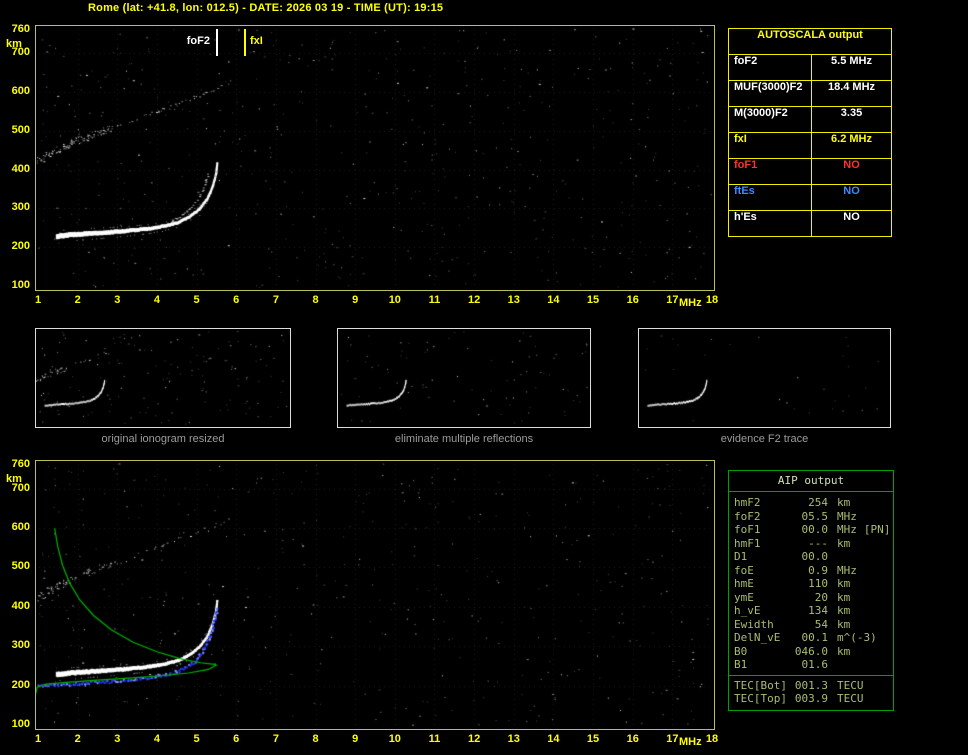 This screenshot has height=755, width=968. I want to click on aip-tec-label: TEC[Bot], so click(760, 685).